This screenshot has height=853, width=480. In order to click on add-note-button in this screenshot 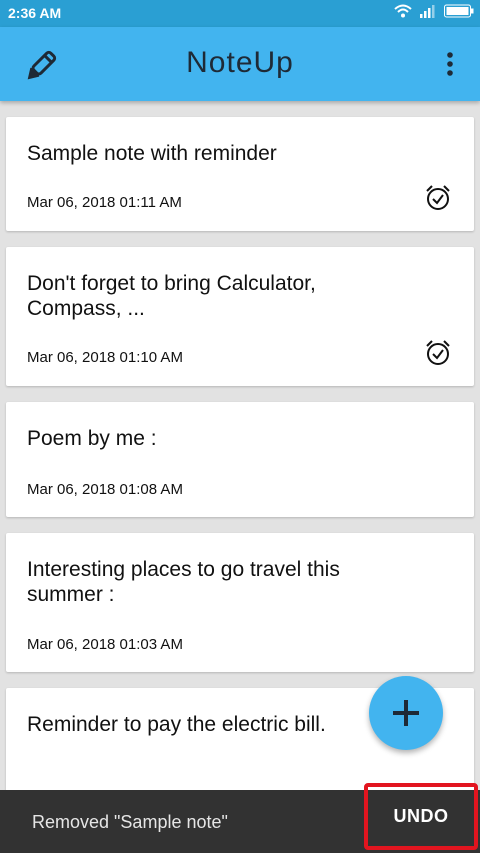, I will do `click(406, 713)`.